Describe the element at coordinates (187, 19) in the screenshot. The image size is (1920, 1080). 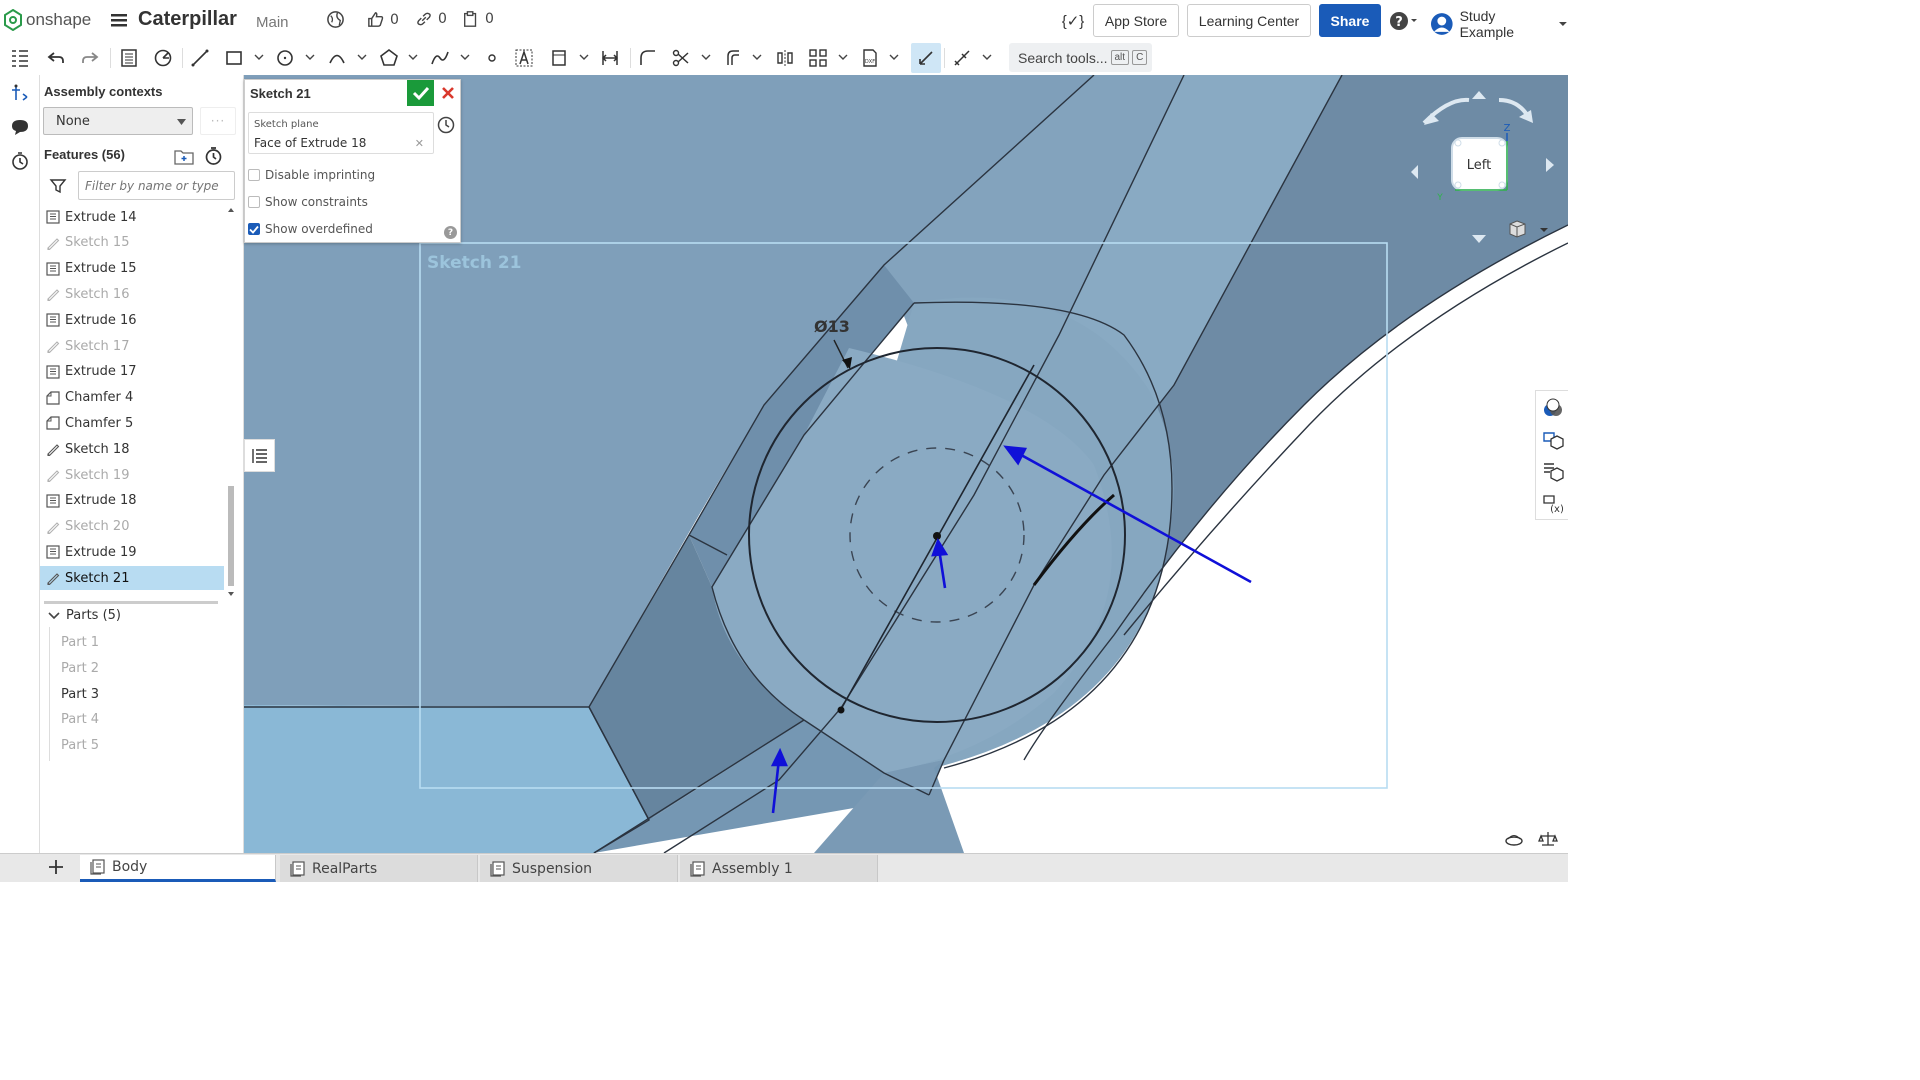
I see `document-title: Caterpillar` at that location.